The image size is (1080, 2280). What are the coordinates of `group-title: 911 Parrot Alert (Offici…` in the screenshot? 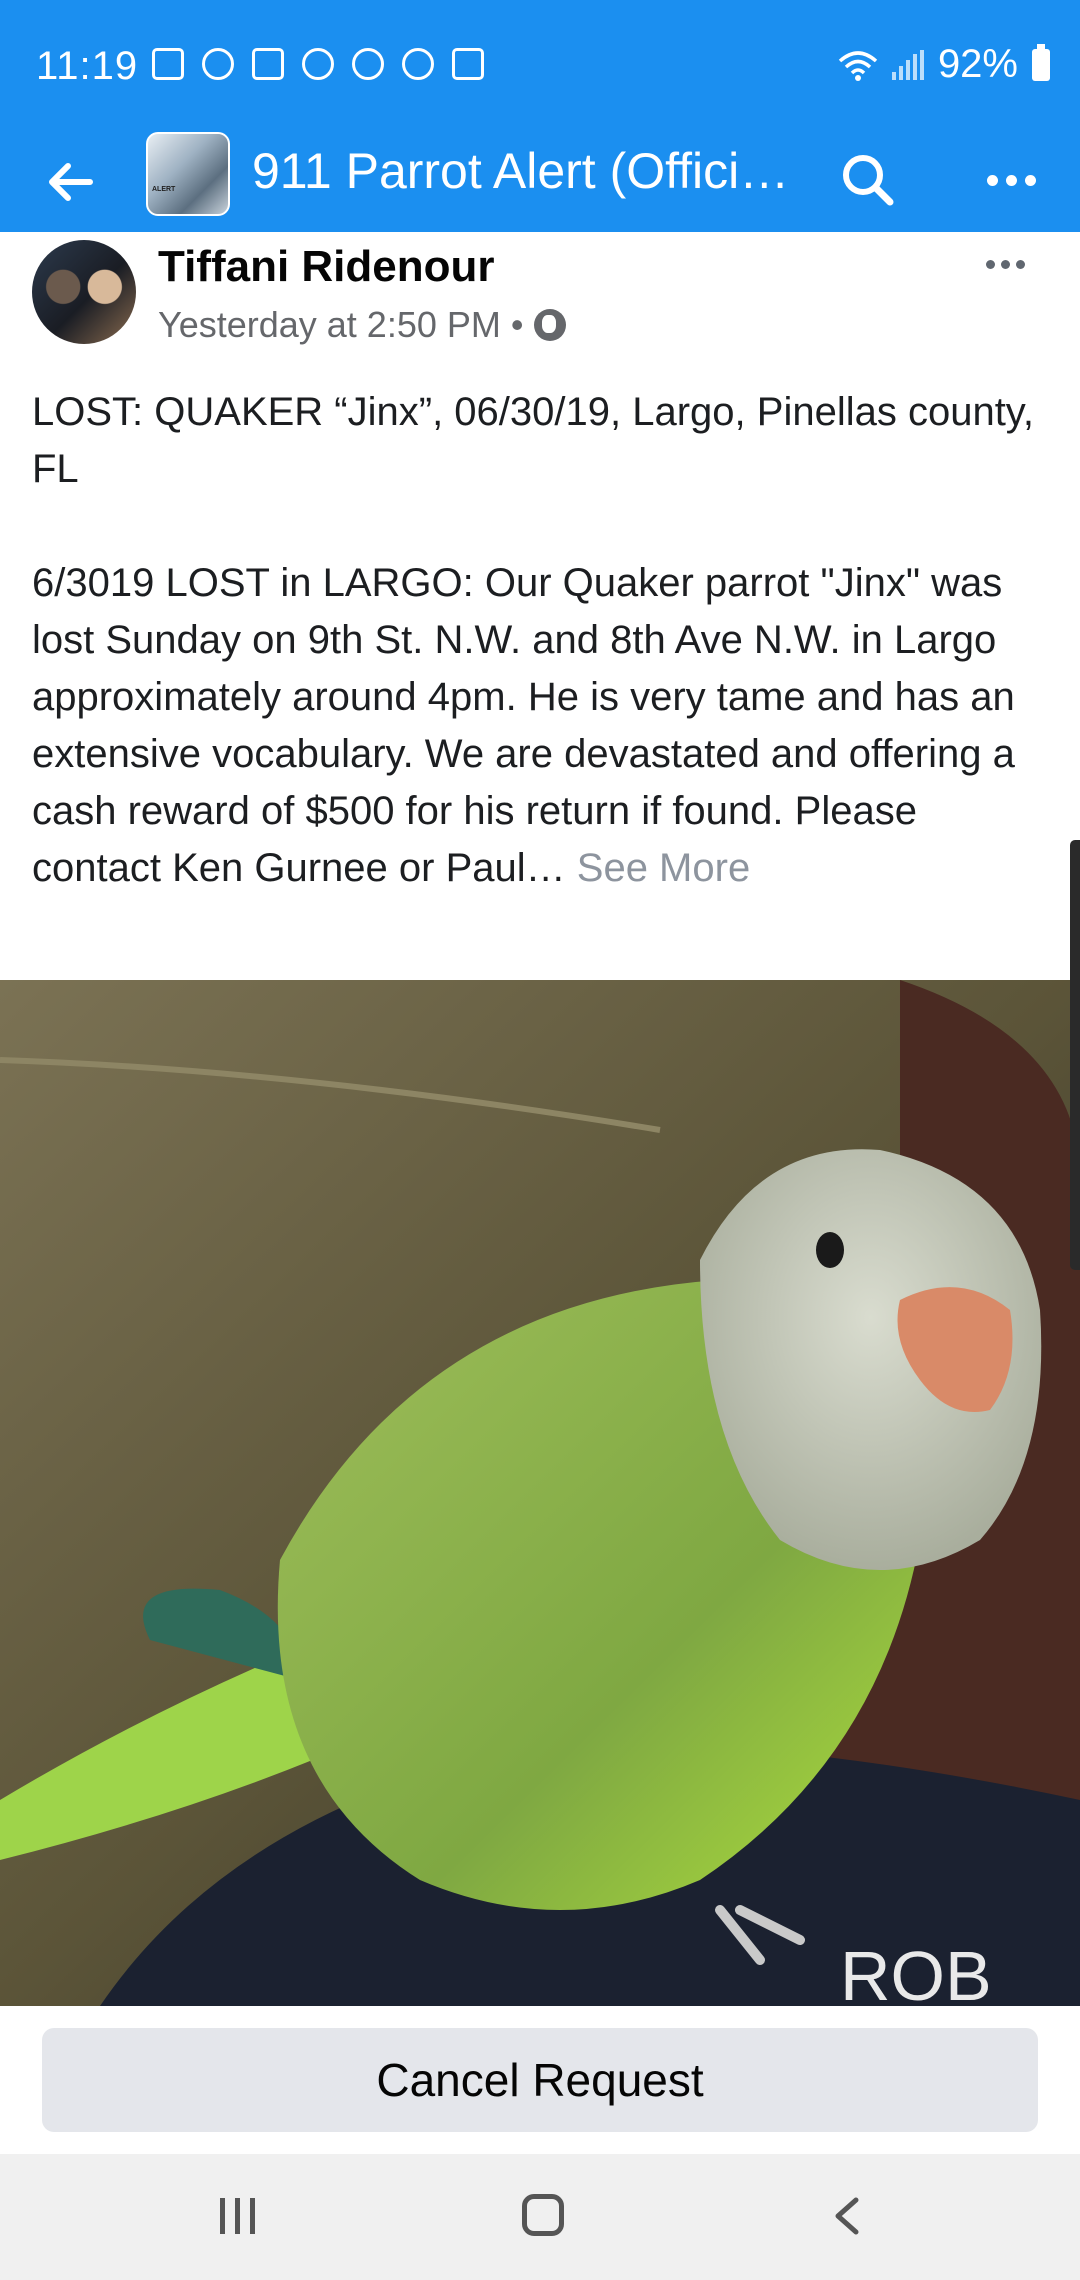 It's located at (522, 171).